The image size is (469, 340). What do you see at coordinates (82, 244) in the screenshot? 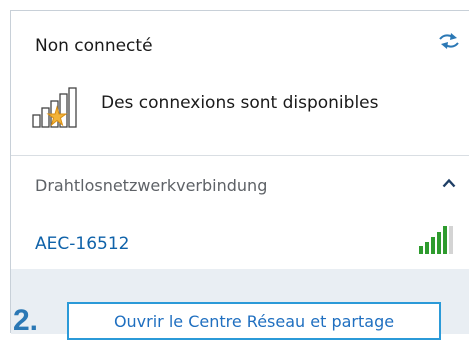
I see `network-item-aec-16512: AEC-16512` at bounding box center [82, 244].